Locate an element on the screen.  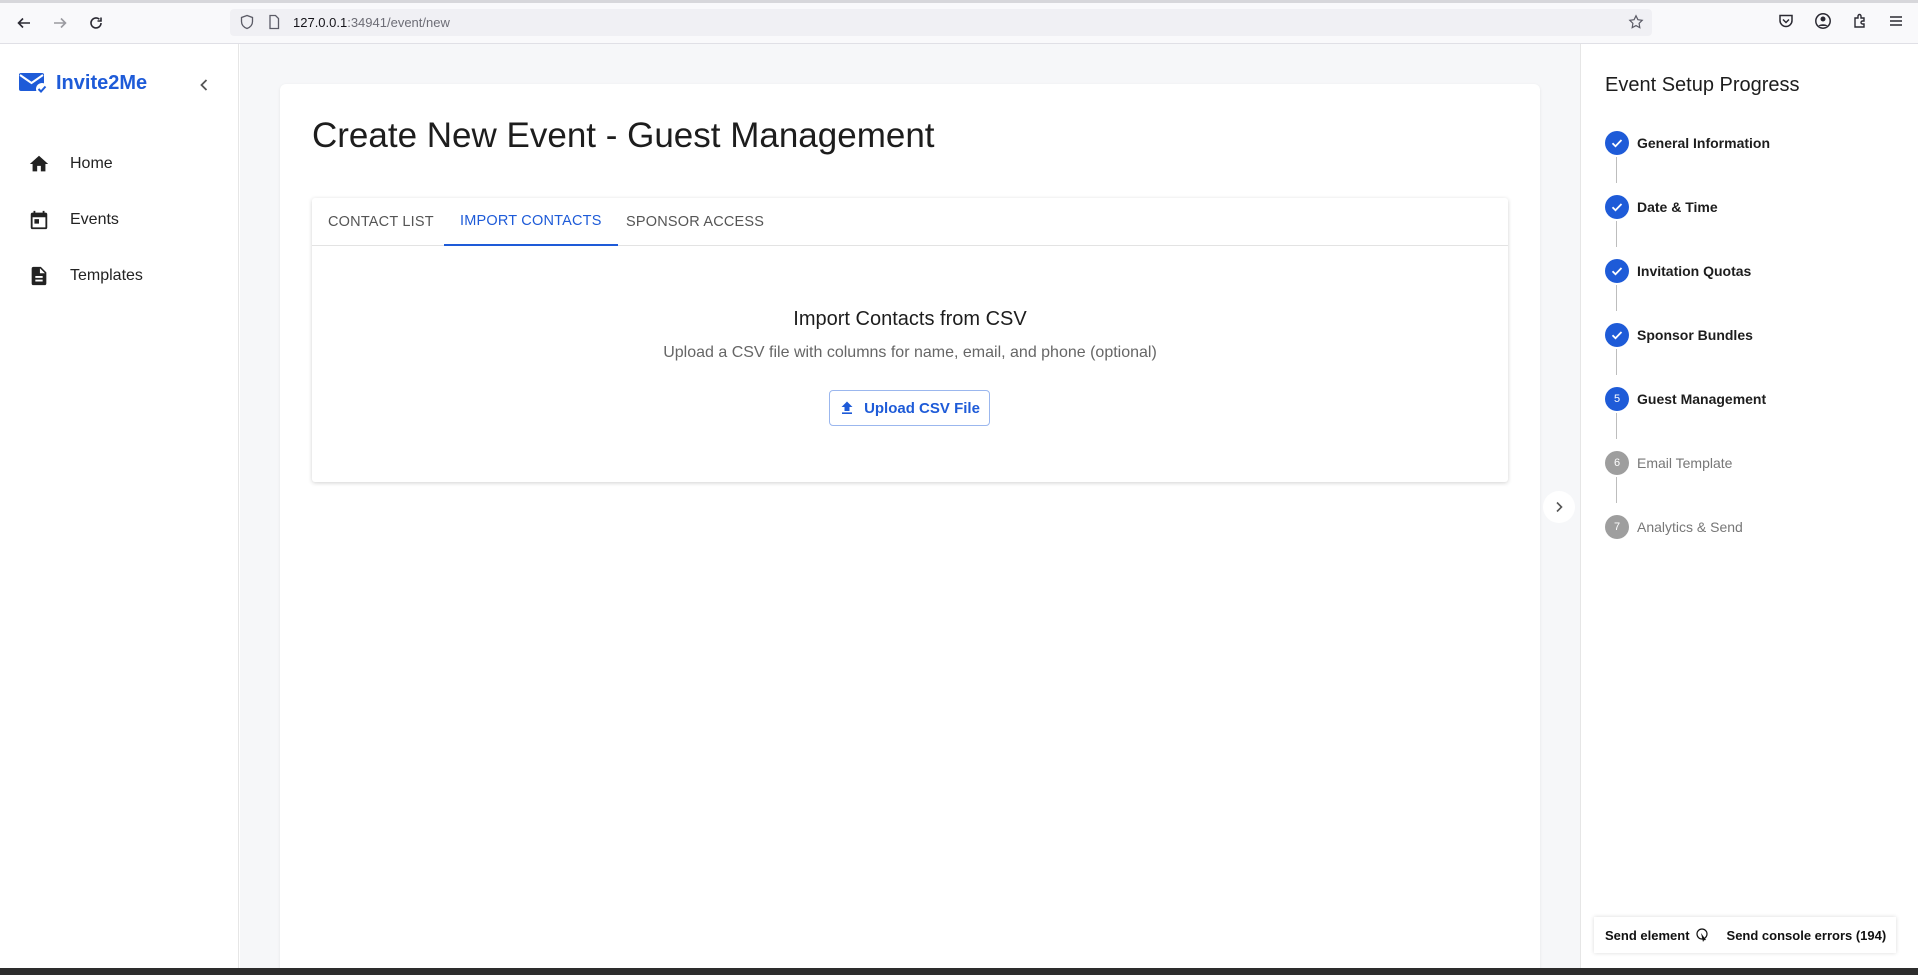
upload-csv-button: Upload CSV File is located at coordinates (909, 408).